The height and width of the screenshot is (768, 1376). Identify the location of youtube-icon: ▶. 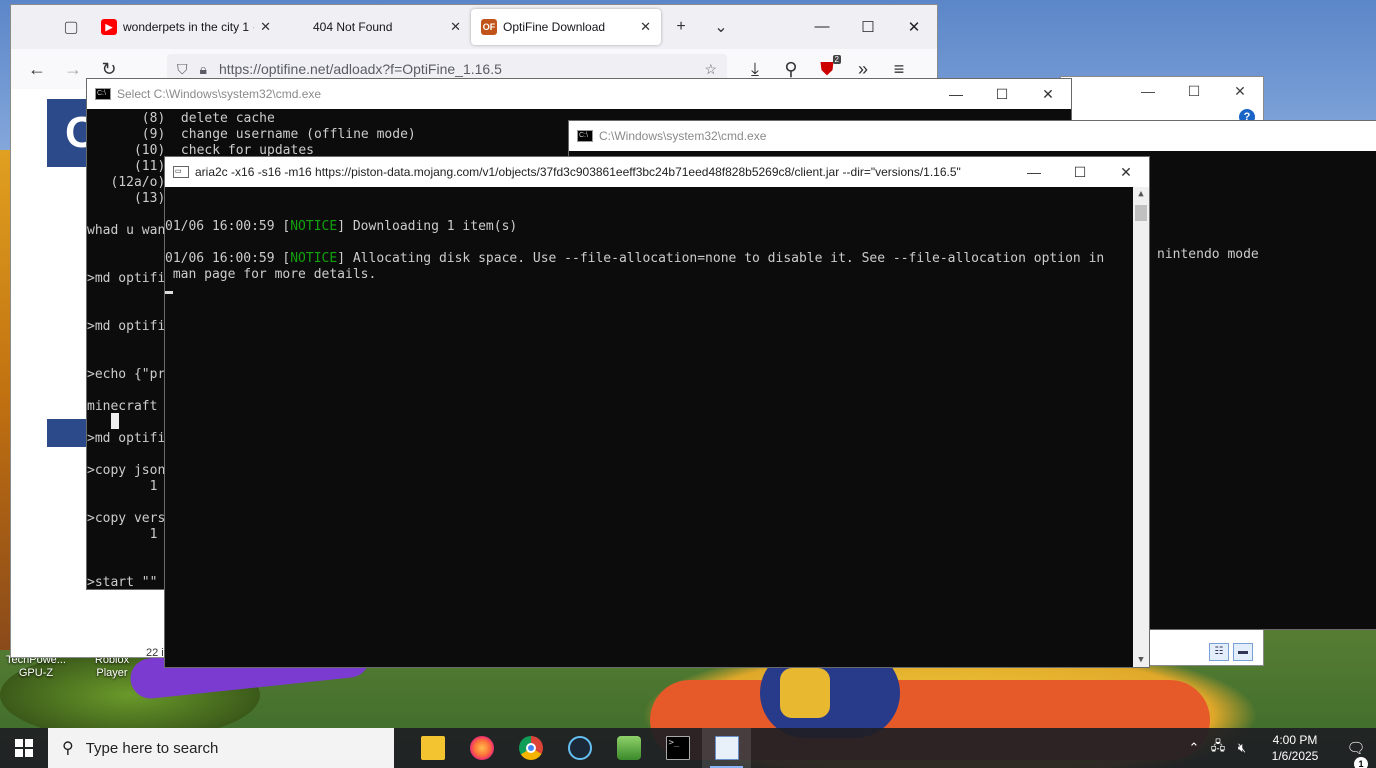
(109, 27).